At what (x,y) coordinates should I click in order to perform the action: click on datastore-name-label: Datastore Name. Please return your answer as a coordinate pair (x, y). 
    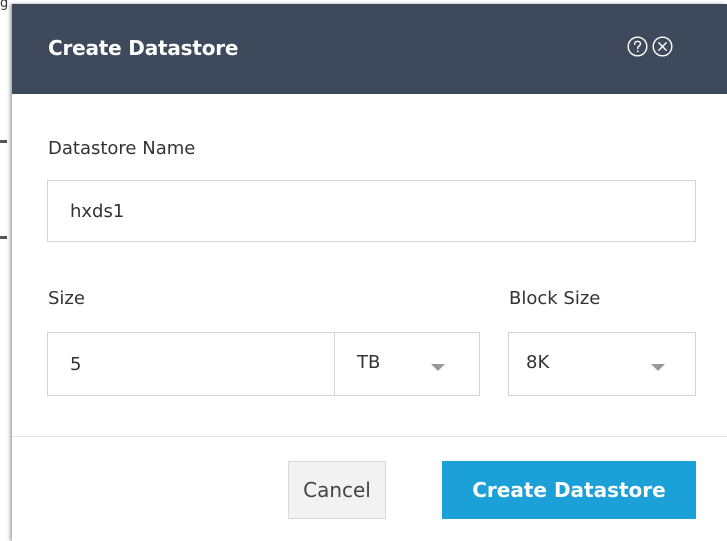
    Looking at the image, I should click on (122, 148).